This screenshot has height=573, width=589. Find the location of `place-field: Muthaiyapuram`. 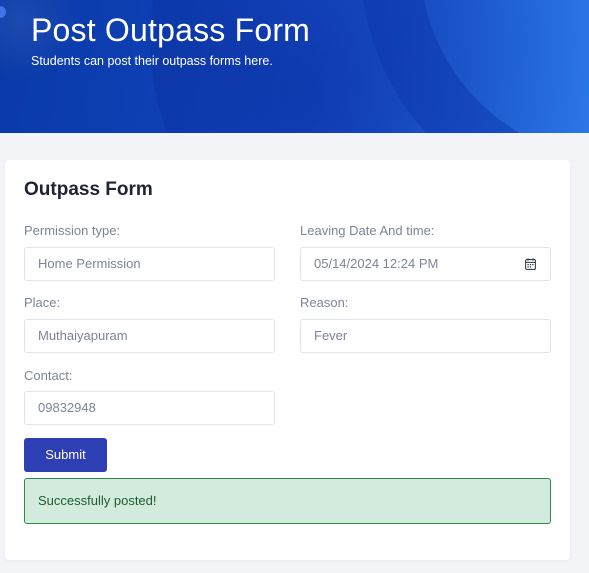

place-field: Muthaiyapuram is located at coordinates (149, 336).